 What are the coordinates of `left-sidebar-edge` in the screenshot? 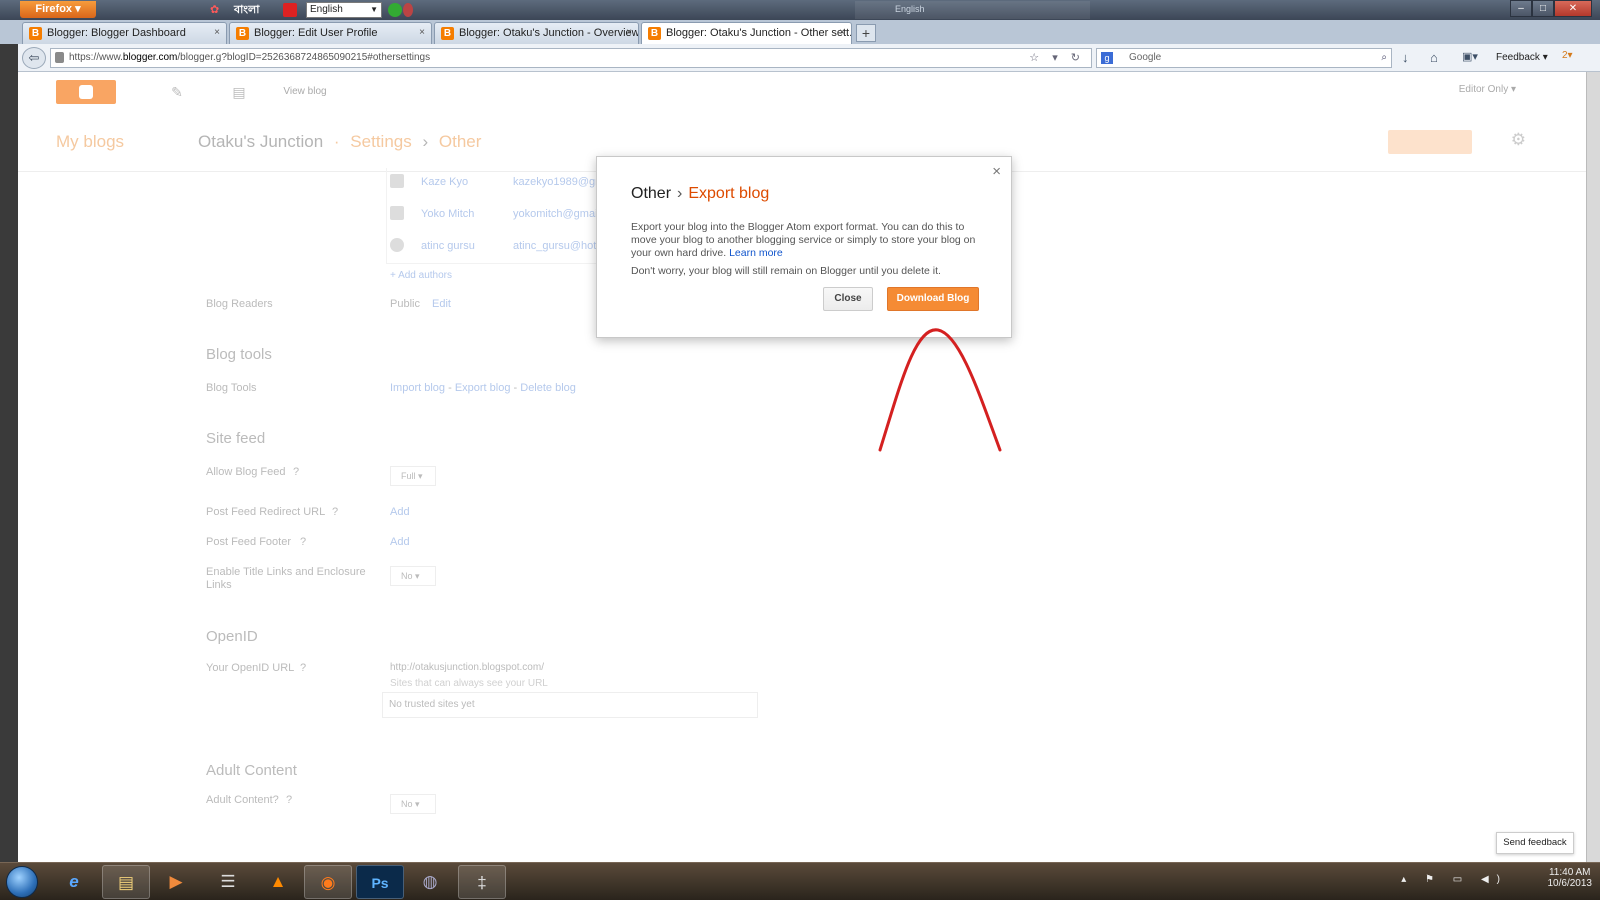 It's located at (9, 453).